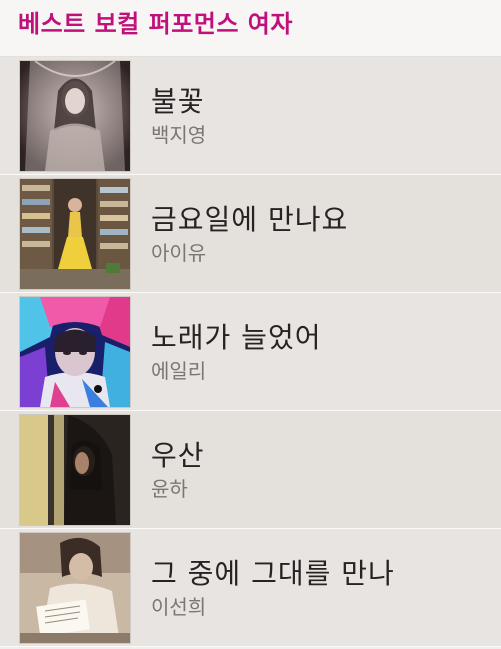  I want to click on song-artist: 백지영, so click(179, 134).